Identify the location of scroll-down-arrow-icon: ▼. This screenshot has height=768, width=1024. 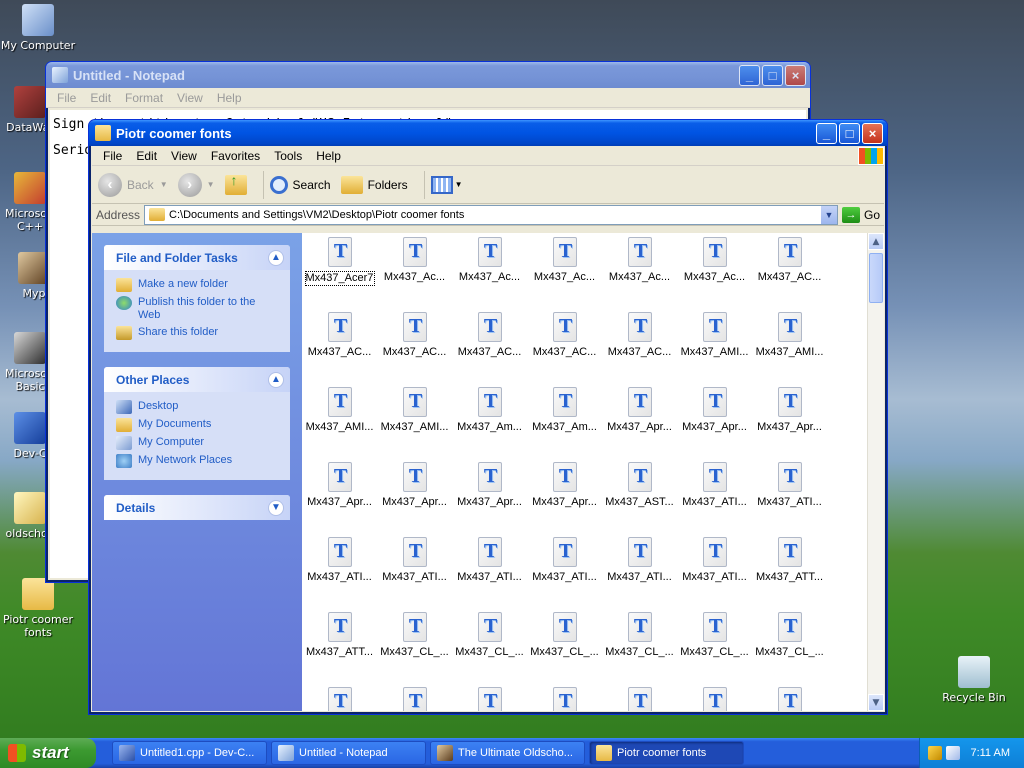
(876, 702).